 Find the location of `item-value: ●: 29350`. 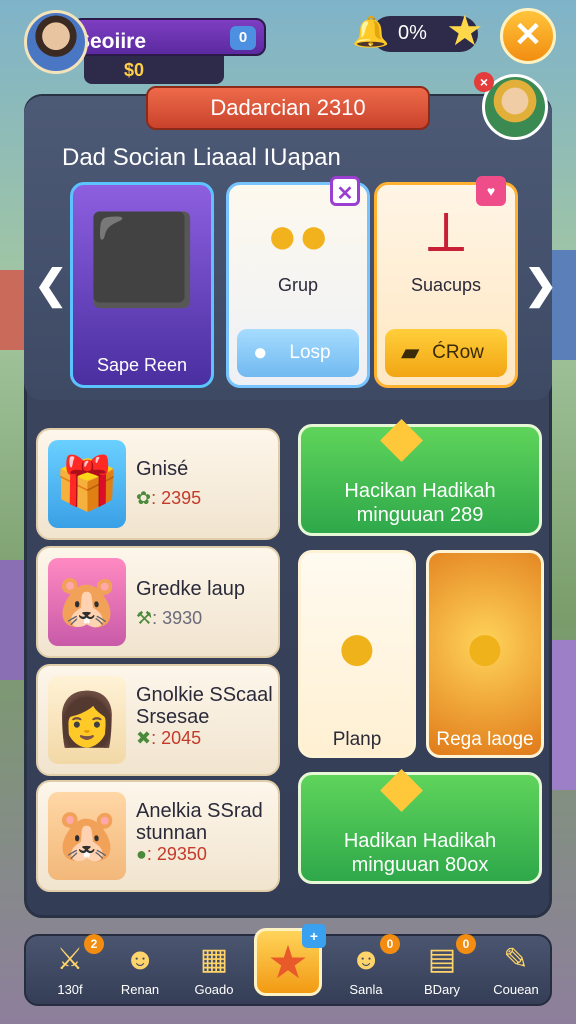

item-value: ●: 29350 is located at coordinates (171, 854).